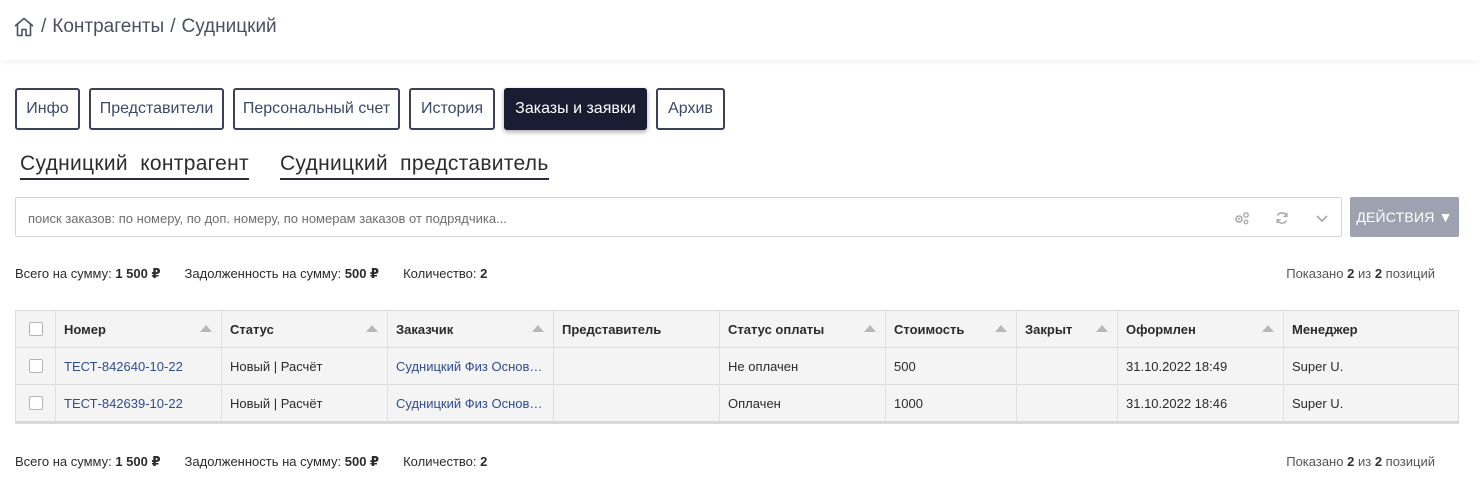 Image resolution: width=1480 pixels, height=501 pixels. I want to click on breadcrumb-current: Судницкий, so click(229, 26).